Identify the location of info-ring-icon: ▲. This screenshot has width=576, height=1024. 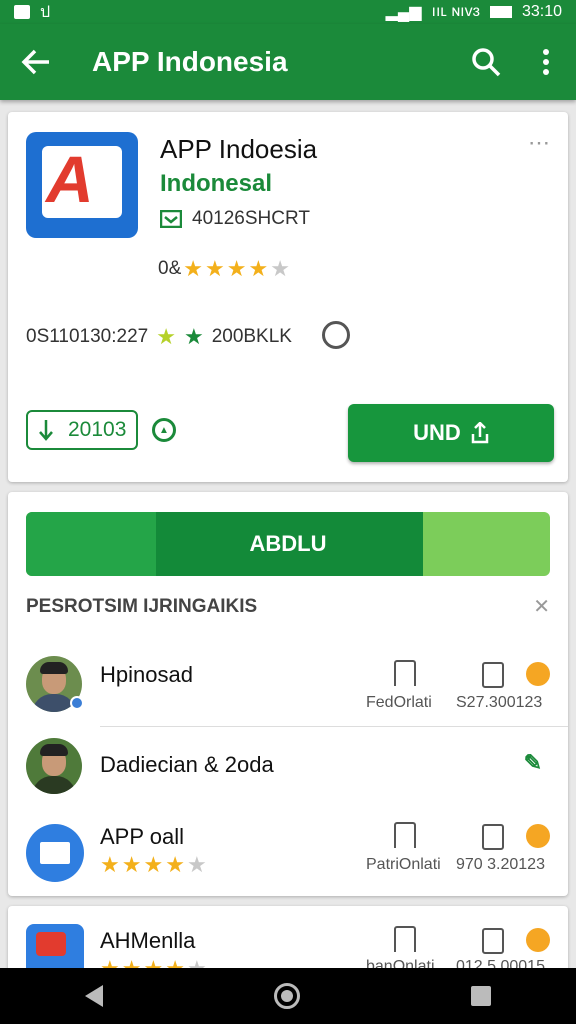
(164, 430).